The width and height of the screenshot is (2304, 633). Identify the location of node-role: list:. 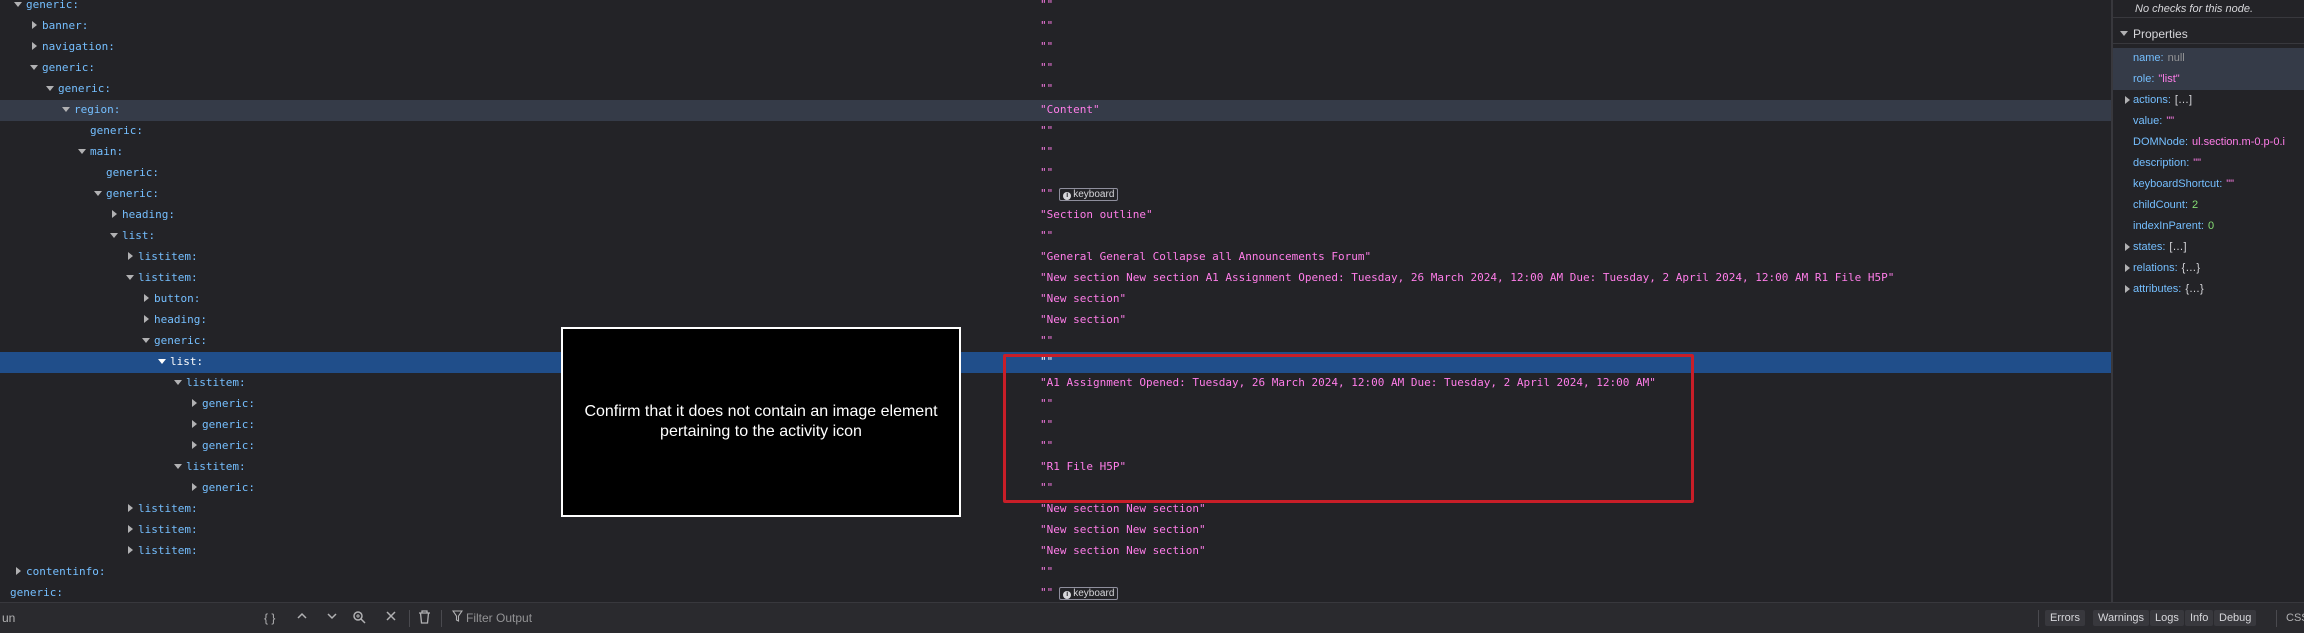
(139, 235).